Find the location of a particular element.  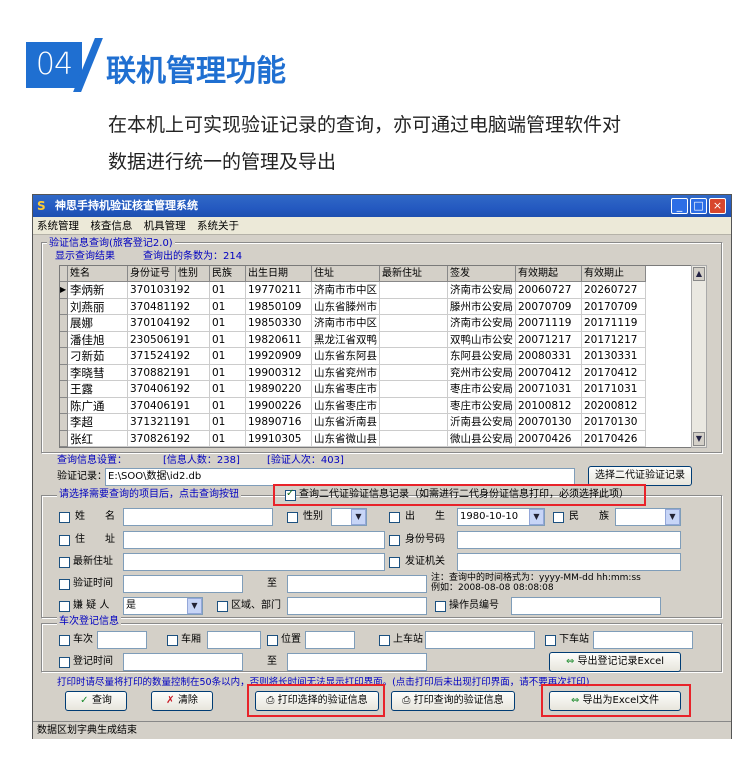

table-cell: 230506191 is located at coordinates (169, 339).